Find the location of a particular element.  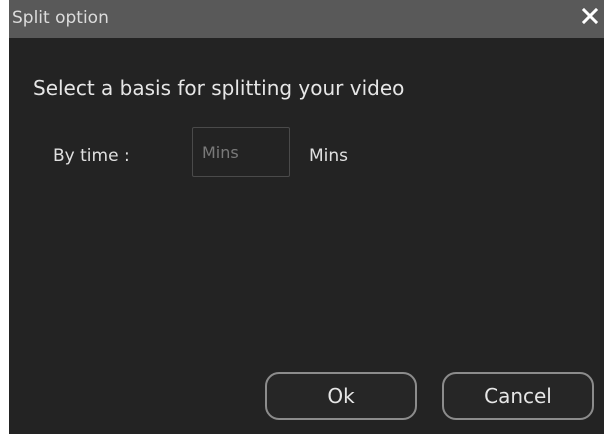

minutes-input is located at coordinates (241, 152).